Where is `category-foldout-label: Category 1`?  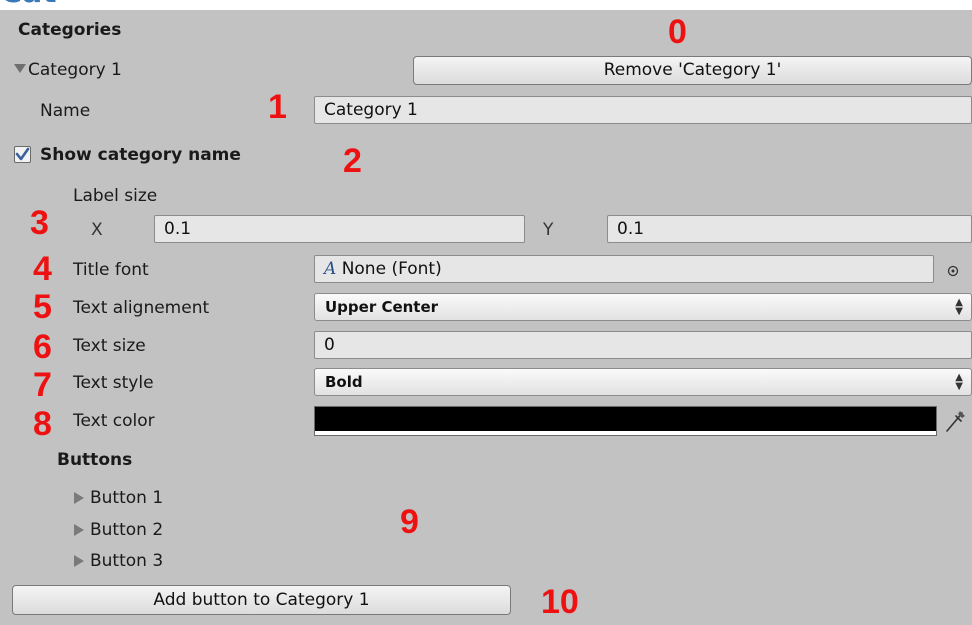
category-foldout-label: Category 1 is located at coordinates (75, 70).